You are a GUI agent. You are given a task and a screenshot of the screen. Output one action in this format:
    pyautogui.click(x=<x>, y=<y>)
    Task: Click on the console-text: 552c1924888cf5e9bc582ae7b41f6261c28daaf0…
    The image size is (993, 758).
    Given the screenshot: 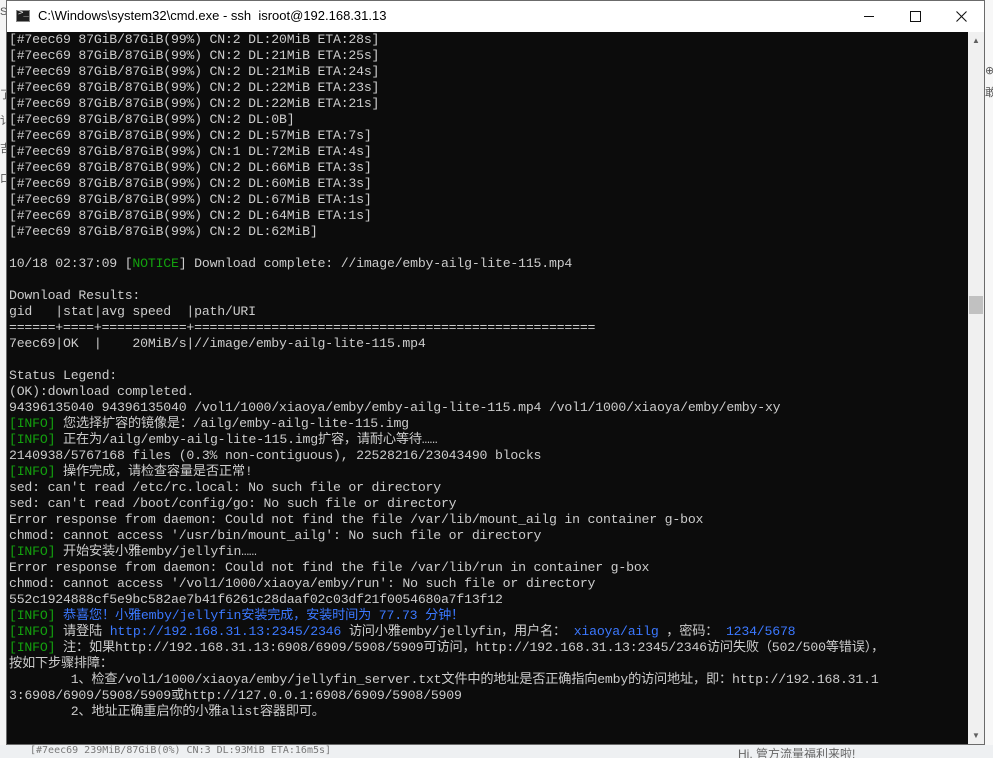 What is the action you would take?
    pyautogui.click(x=256, y=599)
    